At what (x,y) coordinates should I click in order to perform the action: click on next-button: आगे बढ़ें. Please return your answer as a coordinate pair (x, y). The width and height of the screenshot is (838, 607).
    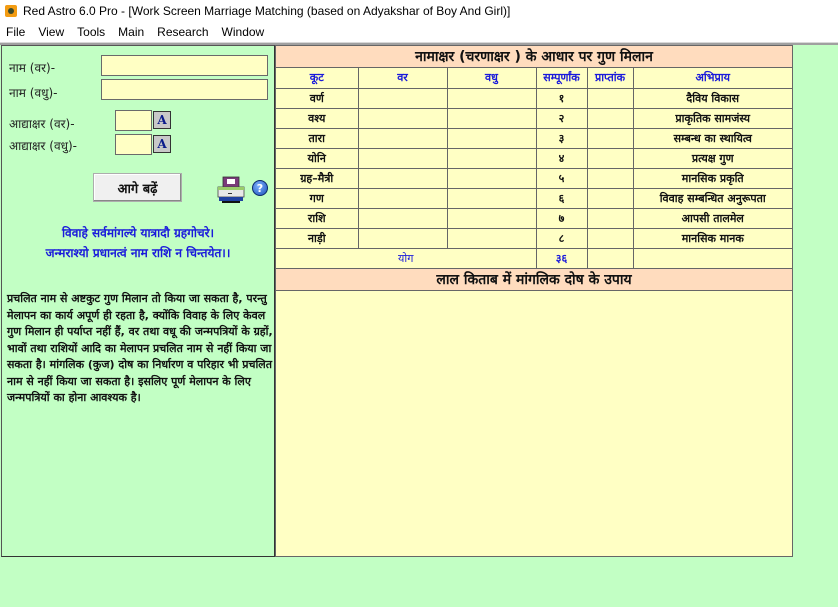
    Looking at the image, I should click on (137, 187).